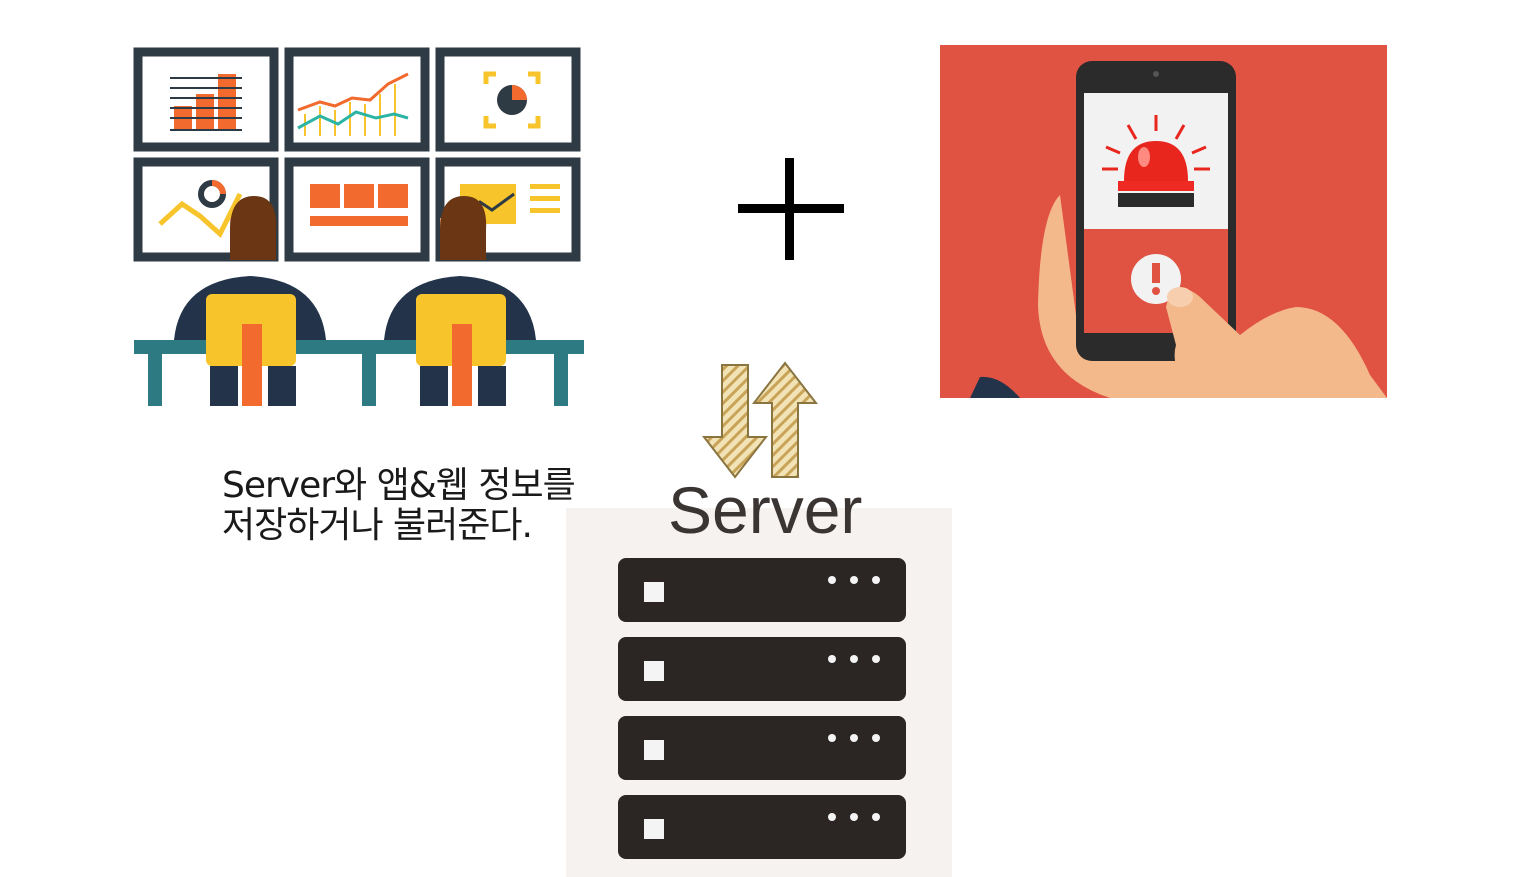 The height and width of the screenshot is (877, 1528). Describe the element at coordinates (765, 510) in the screenshot. I see `server-label: Server` at that location.